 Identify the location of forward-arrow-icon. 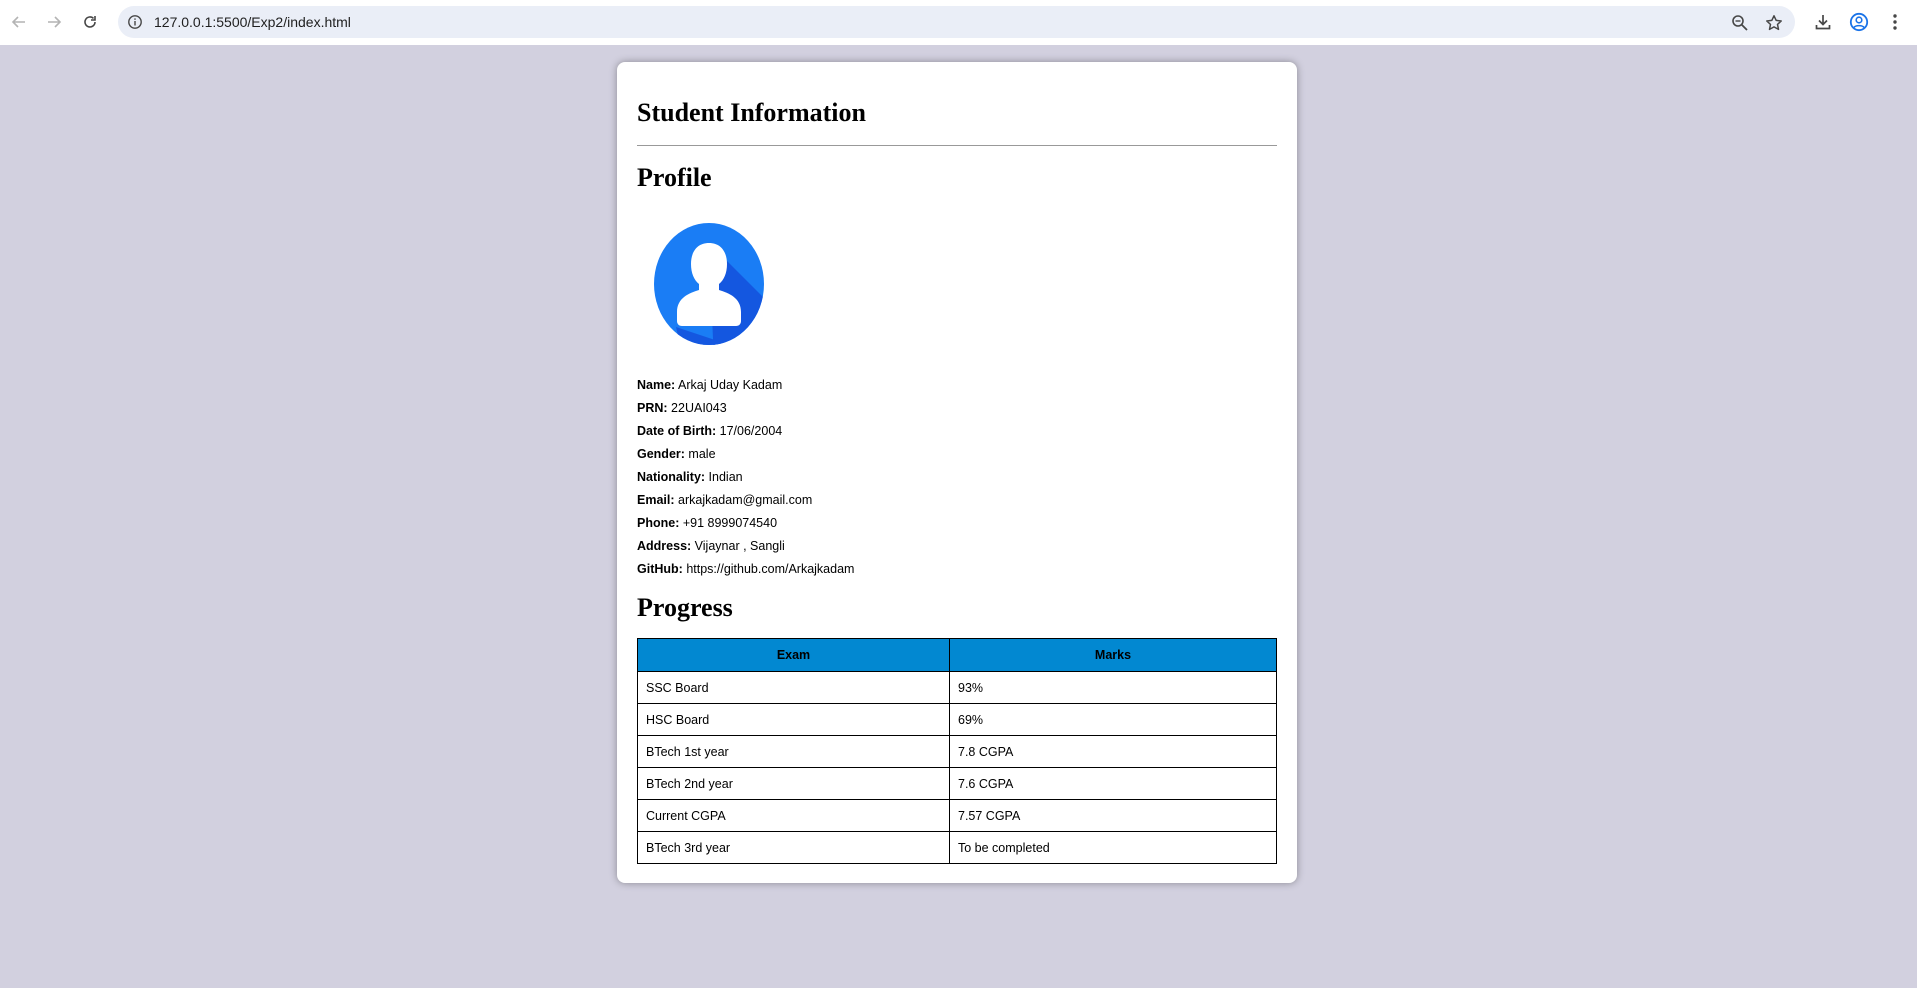
(54, 22).